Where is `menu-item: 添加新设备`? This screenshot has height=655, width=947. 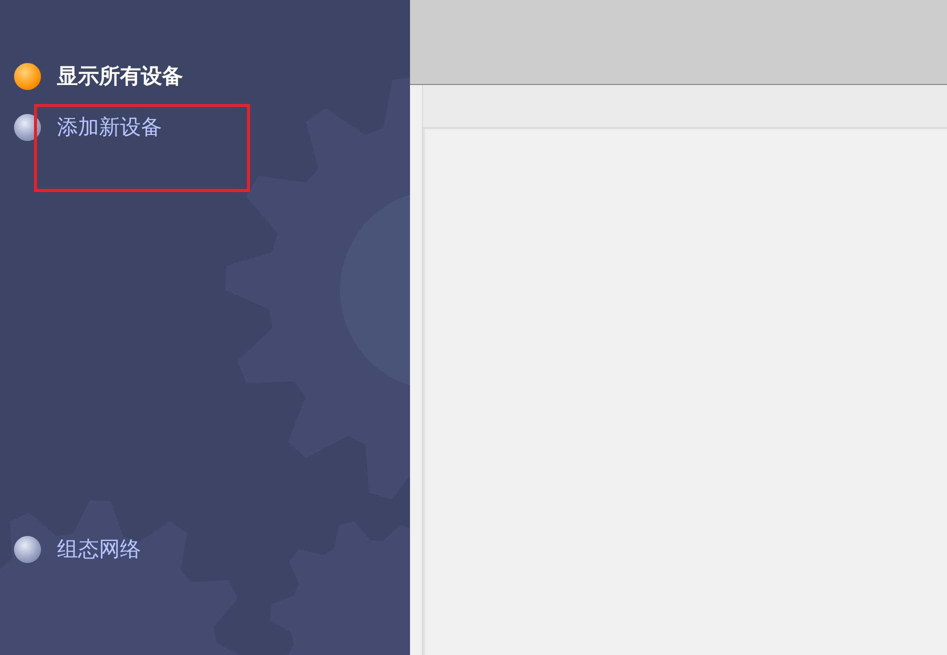 menu-item: 添加新设备 is located at coordinates (109, 127).